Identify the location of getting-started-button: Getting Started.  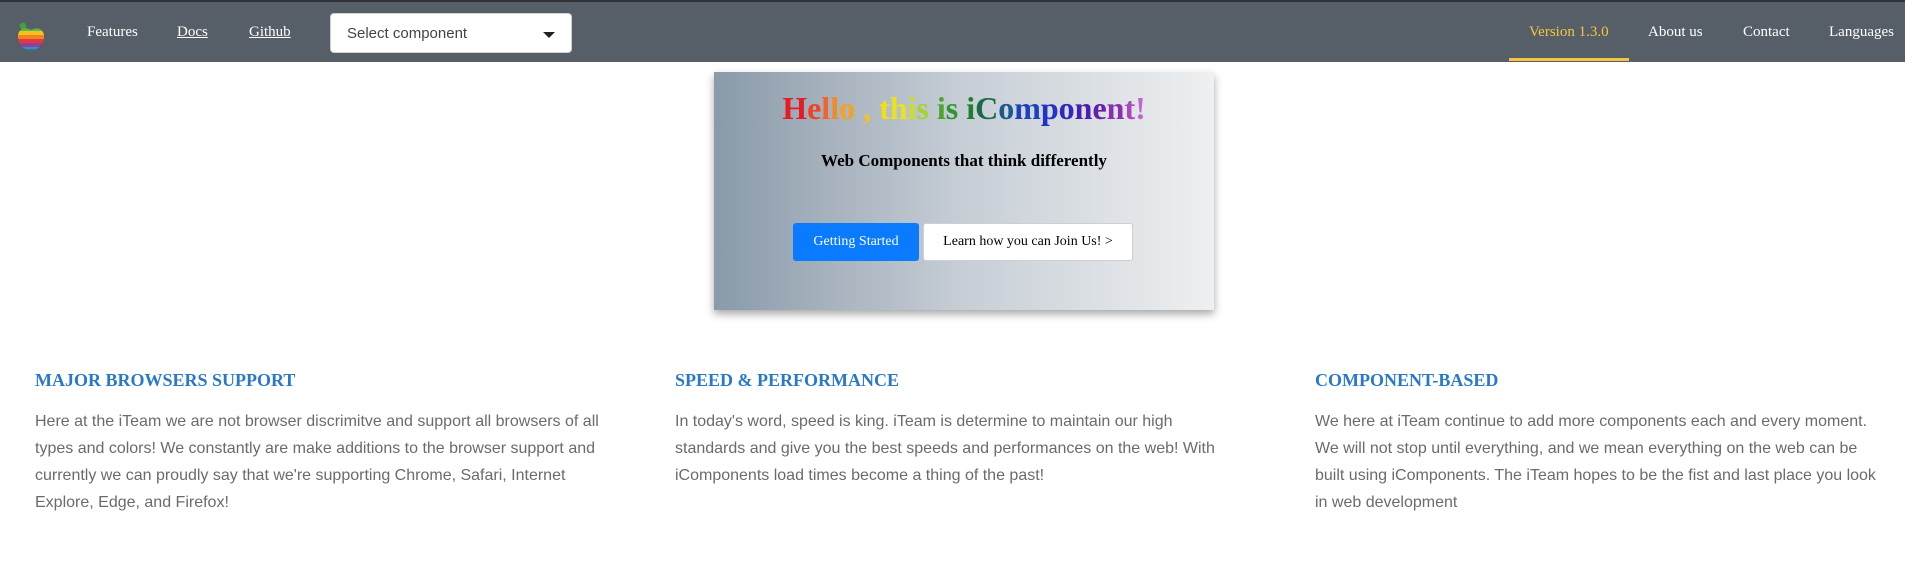
(856, 242).